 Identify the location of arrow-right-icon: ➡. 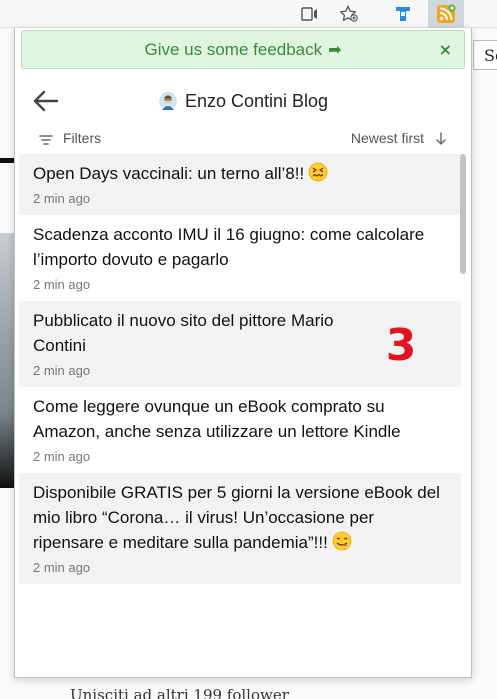
(335, 49).